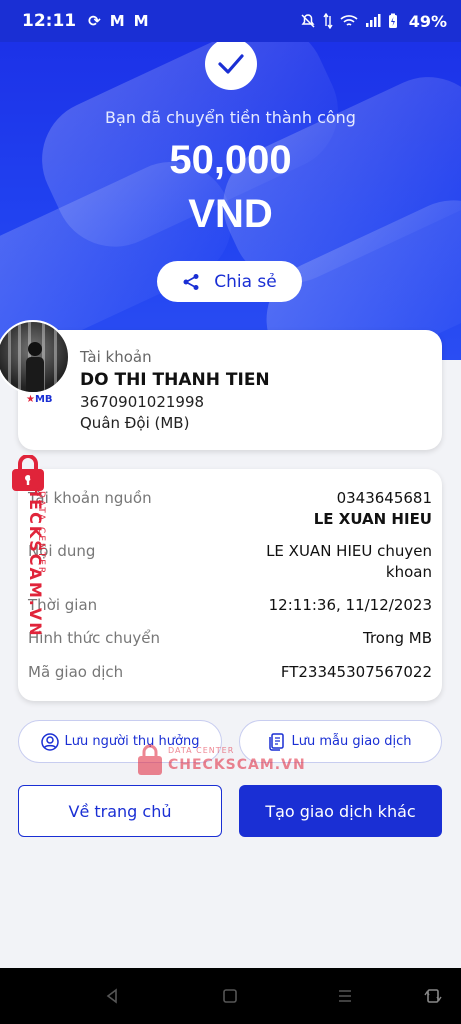 This screenshot has height=1024, width=461. I want to click on detail-value-line2: khoan, so click(408, 572).